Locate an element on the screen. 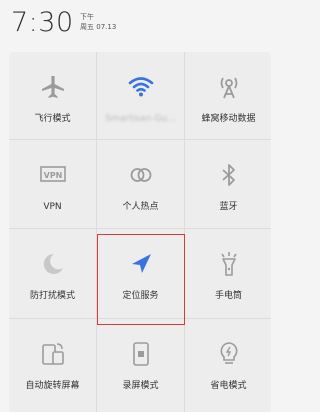 Image resolution: width=320 pixels, height=412 pixels. status-bar: 7:30 下午 周五 07.13 is located at coordinates (140, 22).